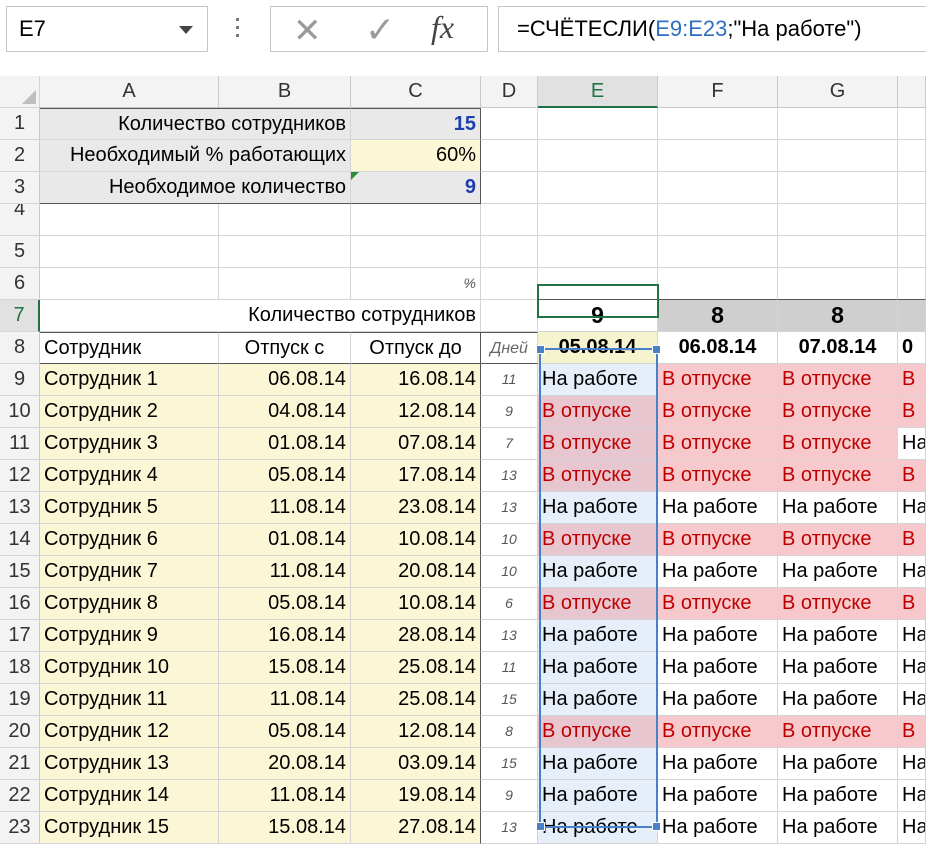 This screenshot has height=844, width=926. I want to click on days-cell: 9, so click(509, 796).